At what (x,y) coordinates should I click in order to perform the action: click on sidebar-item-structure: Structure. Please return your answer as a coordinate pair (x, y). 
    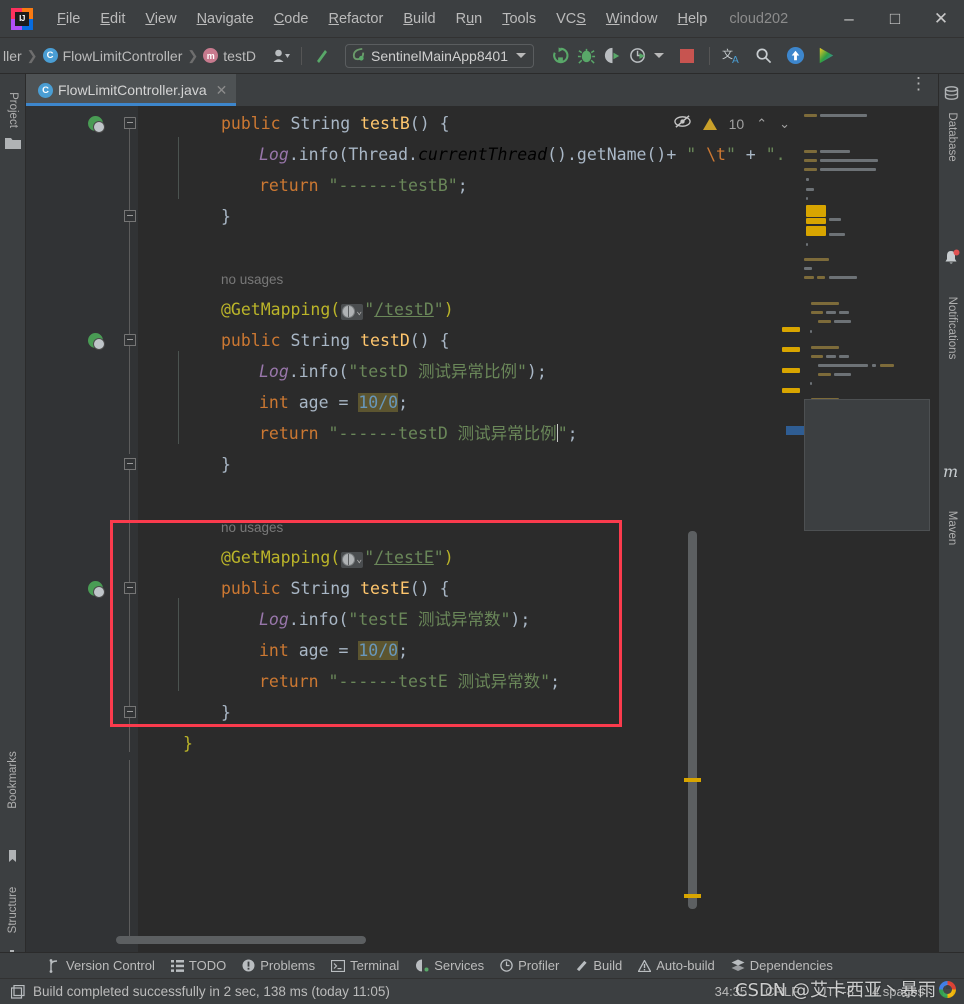
    Looking at the image, I should click on (13, 910).